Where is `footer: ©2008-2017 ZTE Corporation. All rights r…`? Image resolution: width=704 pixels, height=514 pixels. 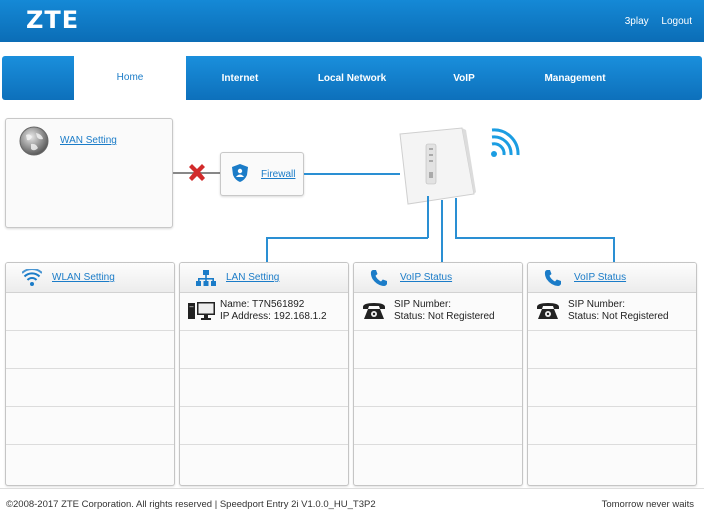
footer: ©2008-2017 ZTE Corporation. All rights r… is located at coordinates (352, 501).